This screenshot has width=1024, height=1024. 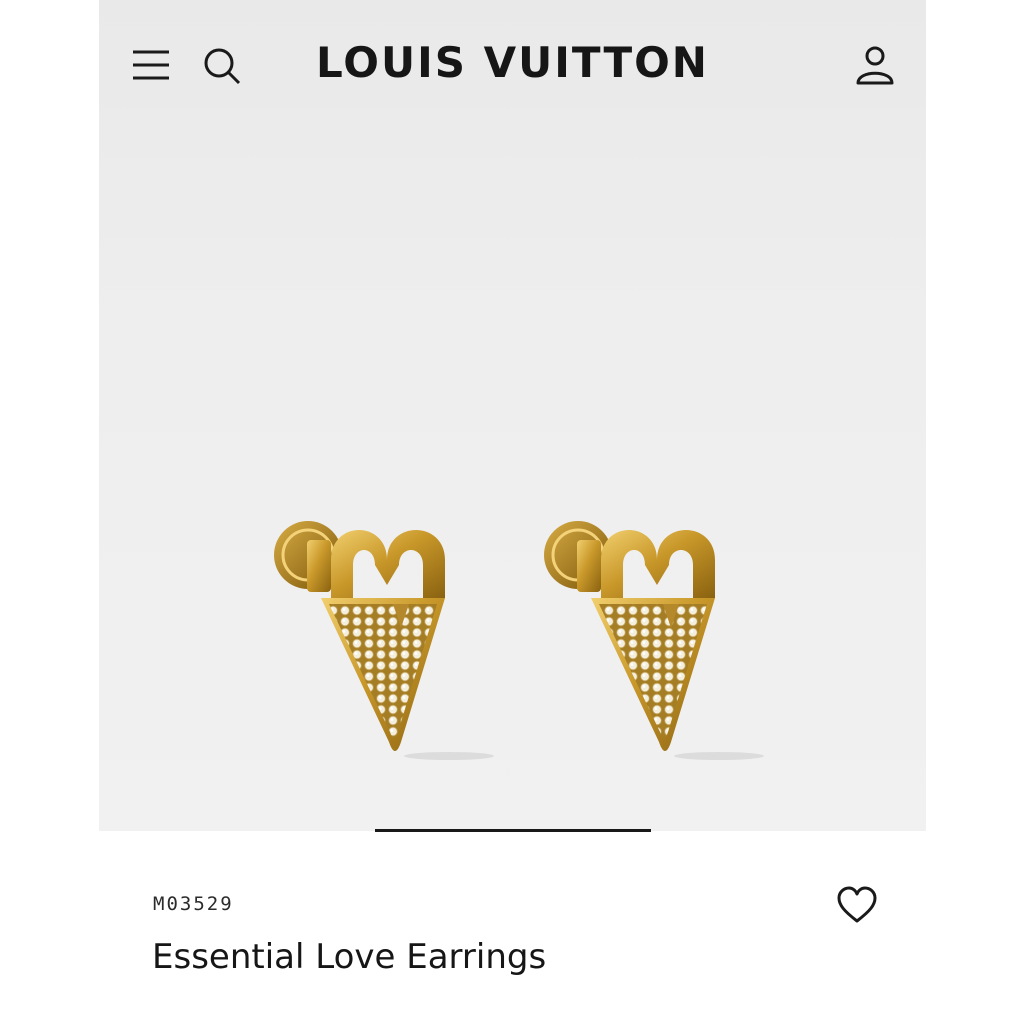 What do you see at coordinates (384, 640) in the screenshot?
I see `left-earring` at bounding box center [384, 640].